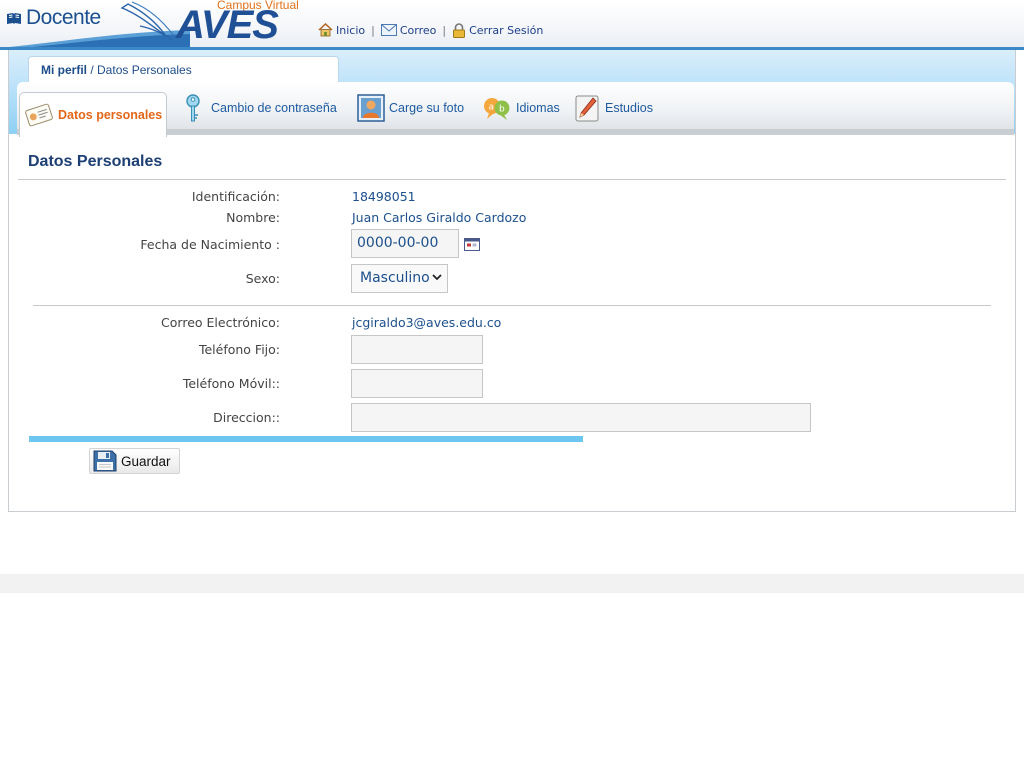 This screenshot has height=768, width=1024. Describe the element at coordinates (253, 217) in the screenshot. I see `nombre-label: Nombre:` at that location.